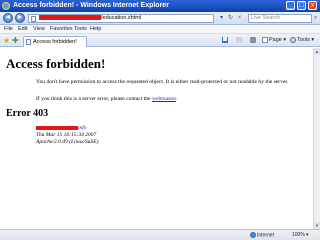 The image size is (320, 240). I want to click on host-suffix: info, so click(82, 128).